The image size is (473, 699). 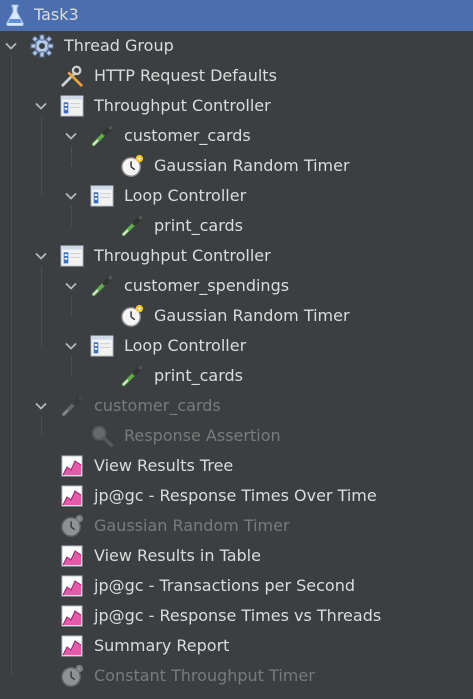 What do you see at coordinates (236, 466) in the screenshot?
I see `tree-node: View Results Tree` at bounding box center [236, 466].